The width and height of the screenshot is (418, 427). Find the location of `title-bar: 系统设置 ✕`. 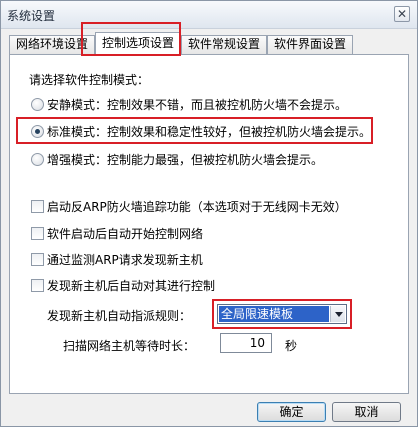

title-bar: 系统设置 ✕ is located at coordinates (209, 15).